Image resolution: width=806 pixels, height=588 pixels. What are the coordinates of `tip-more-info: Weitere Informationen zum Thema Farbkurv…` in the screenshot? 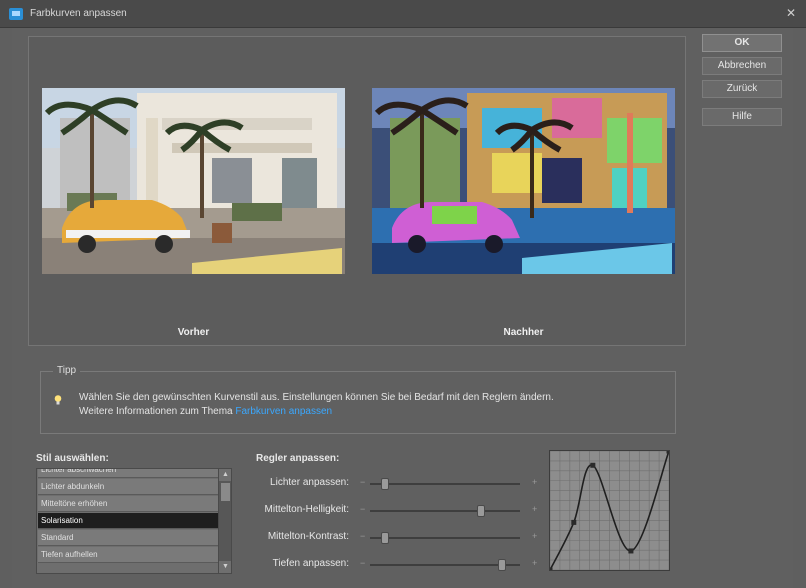 It's located at (205, 411).